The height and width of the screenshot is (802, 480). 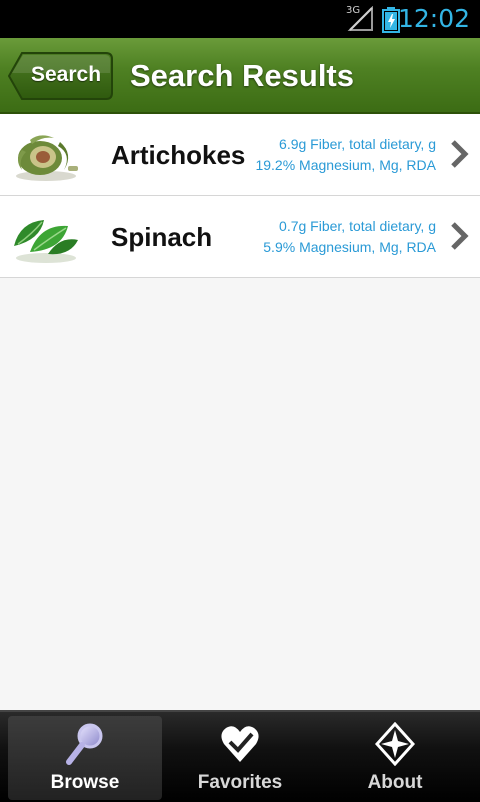 I want to click on clock: 12:02, so click(x=433, y=18).